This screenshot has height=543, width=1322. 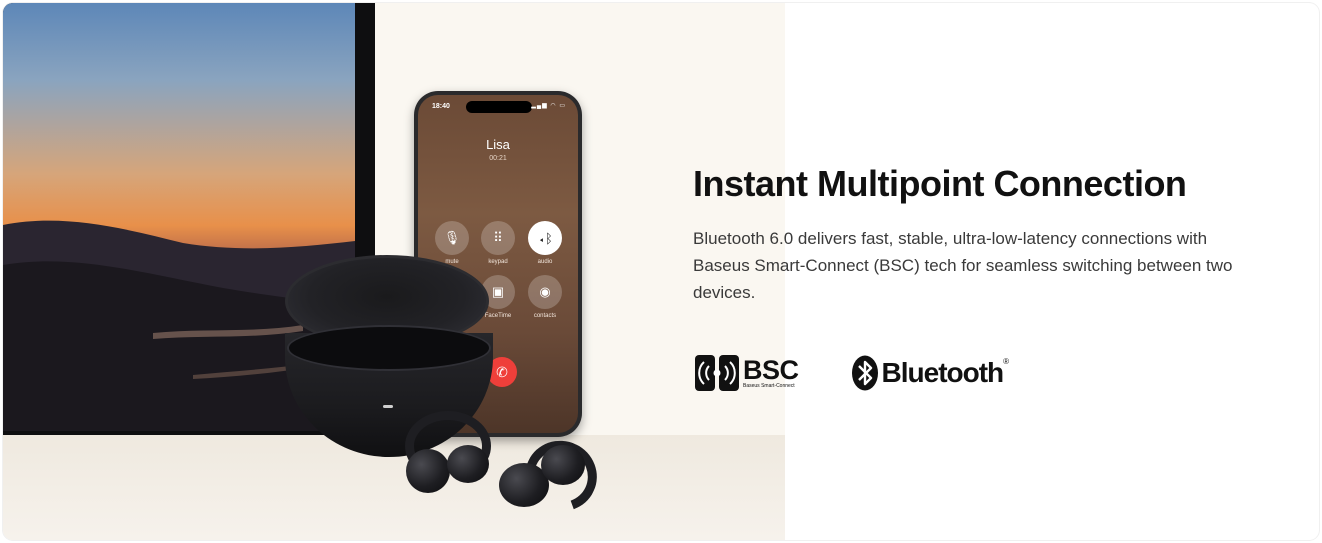 What do you see at coordinates (498, 158) in the screenshot?
I see `call-duration: 00:21` at bounding box center [498, 158].